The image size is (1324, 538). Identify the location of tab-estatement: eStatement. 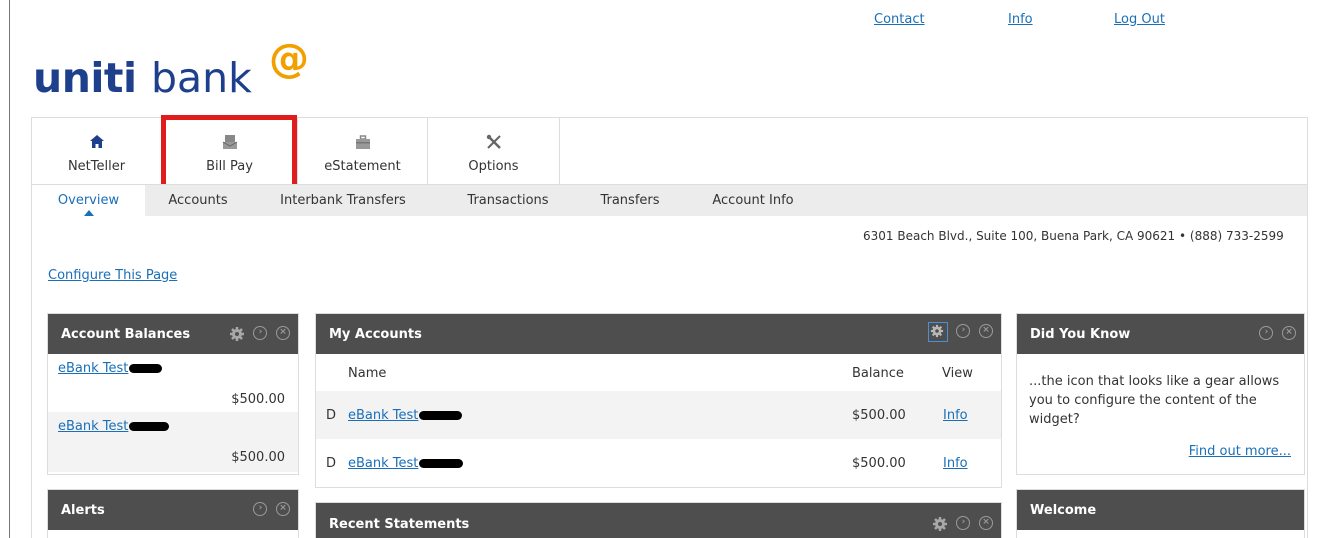
(363, 151).